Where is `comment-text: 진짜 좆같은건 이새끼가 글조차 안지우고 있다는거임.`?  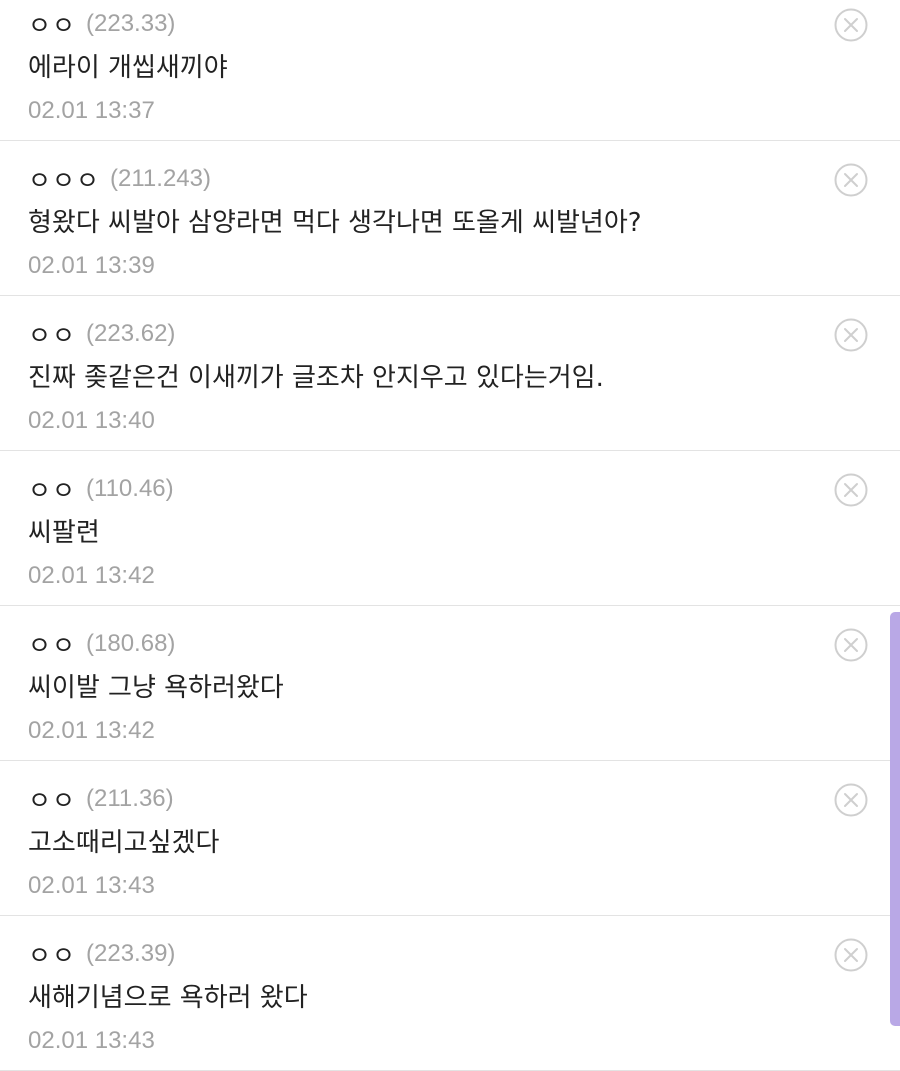 comment-text: 진짜 좆같은건 이새끼가 글조차 안지우고 있다는거임. is located at coordinates (316, 378).